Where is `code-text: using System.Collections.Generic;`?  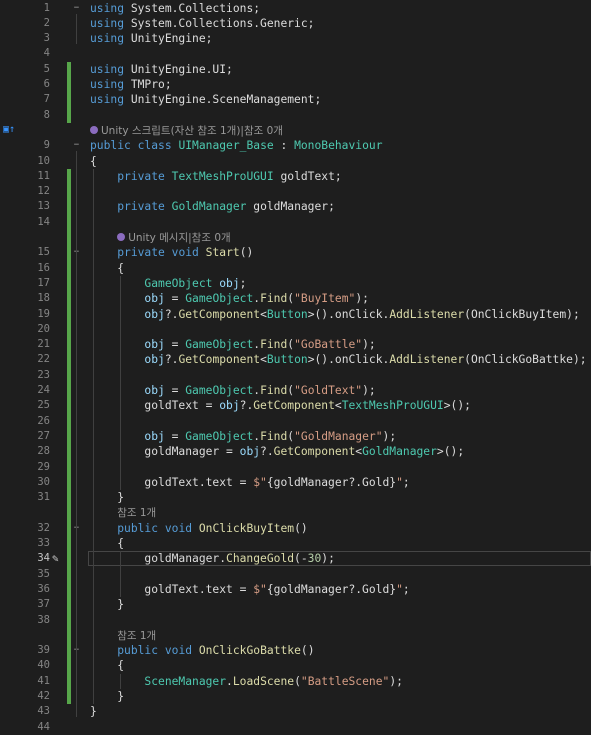 code-text: using System.Collections.Generic; is located at coordinates (202, 23).